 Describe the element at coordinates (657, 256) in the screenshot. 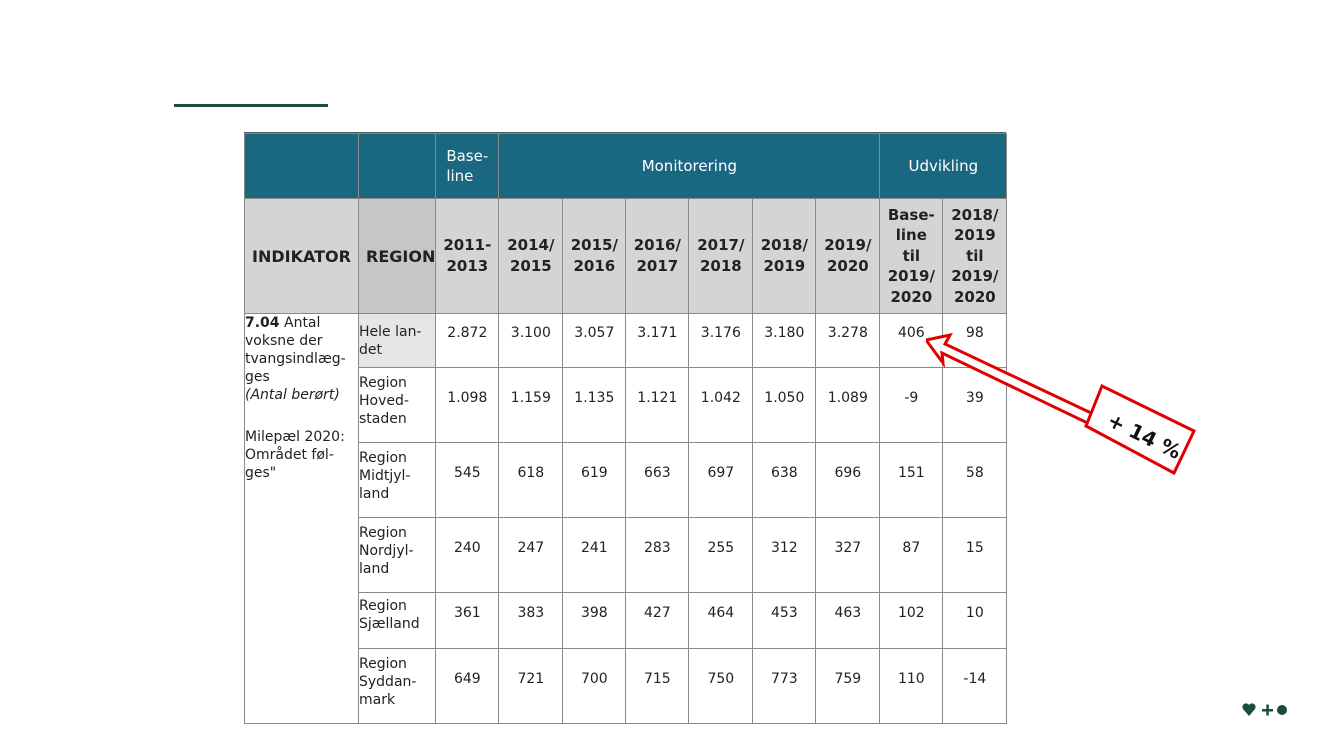

I see `column-header-year: 2016/2017` at that location.